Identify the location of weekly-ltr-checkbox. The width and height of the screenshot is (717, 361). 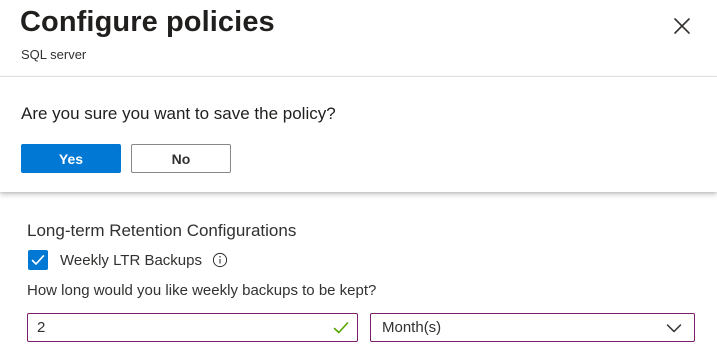
(38, 260).